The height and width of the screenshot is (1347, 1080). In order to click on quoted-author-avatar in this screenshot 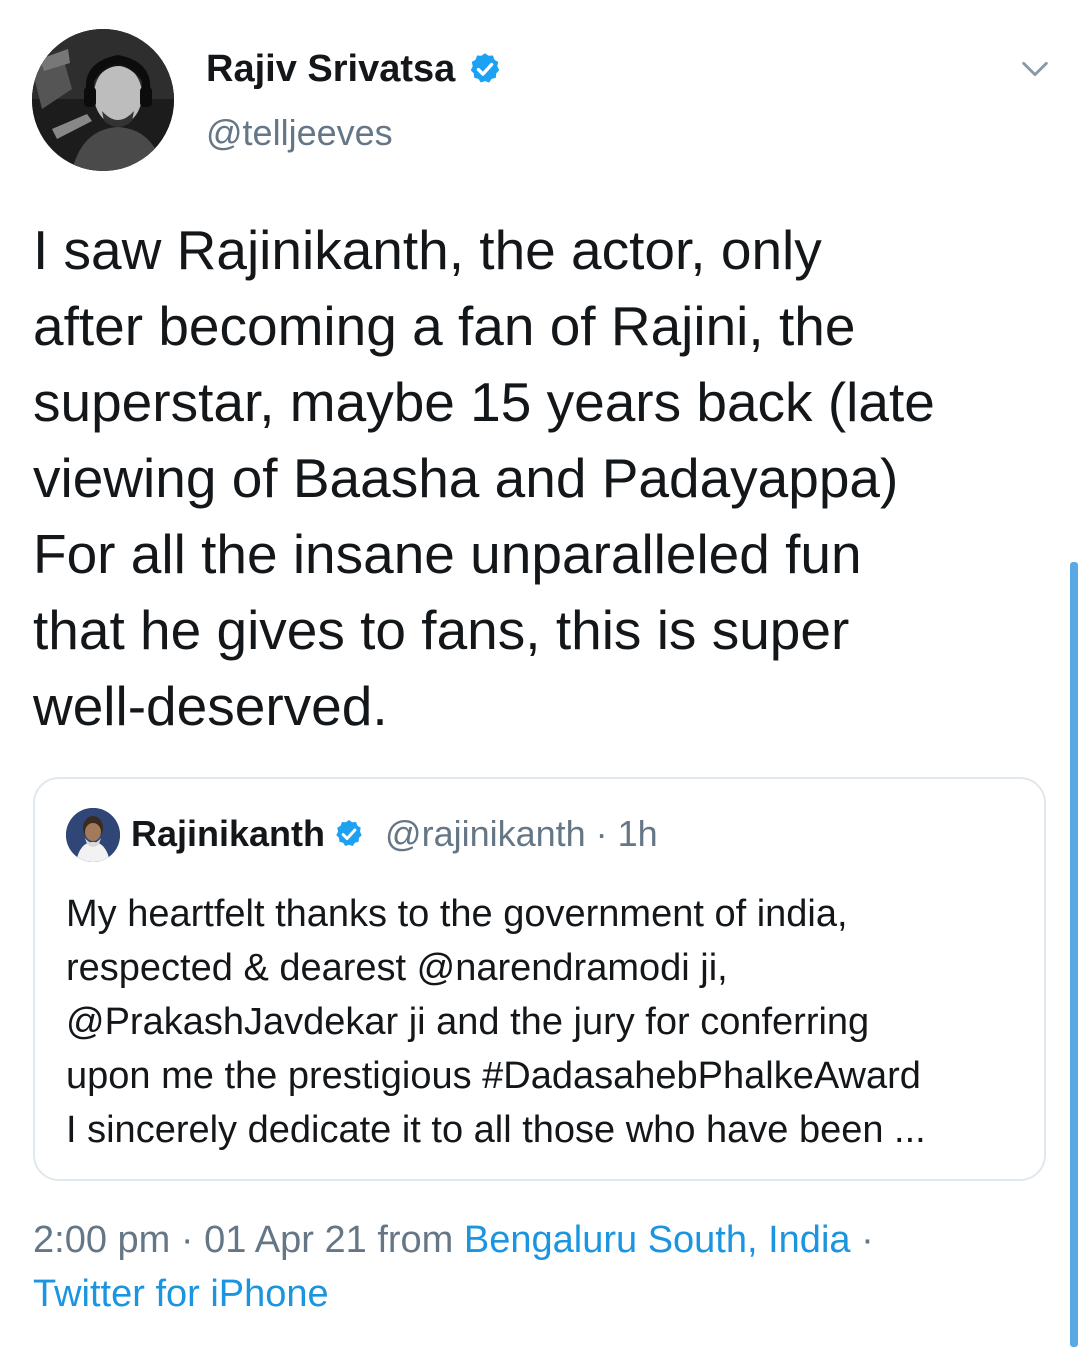, I will do `click(93, 835)`.